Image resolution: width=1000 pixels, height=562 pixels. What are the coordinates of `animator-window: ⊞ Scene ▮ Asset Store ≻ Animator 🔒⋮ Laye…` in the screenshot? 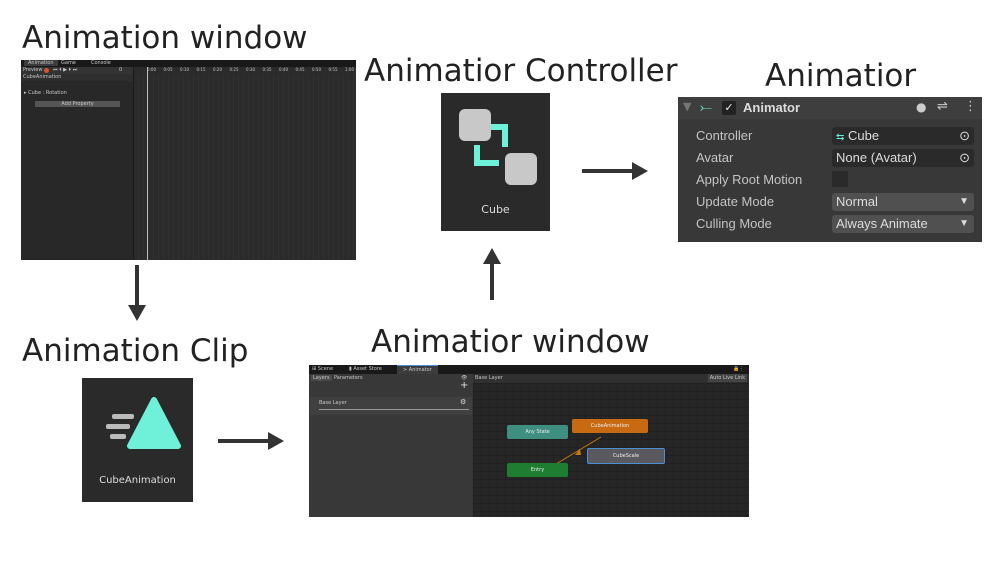 It's located at (529, 441).